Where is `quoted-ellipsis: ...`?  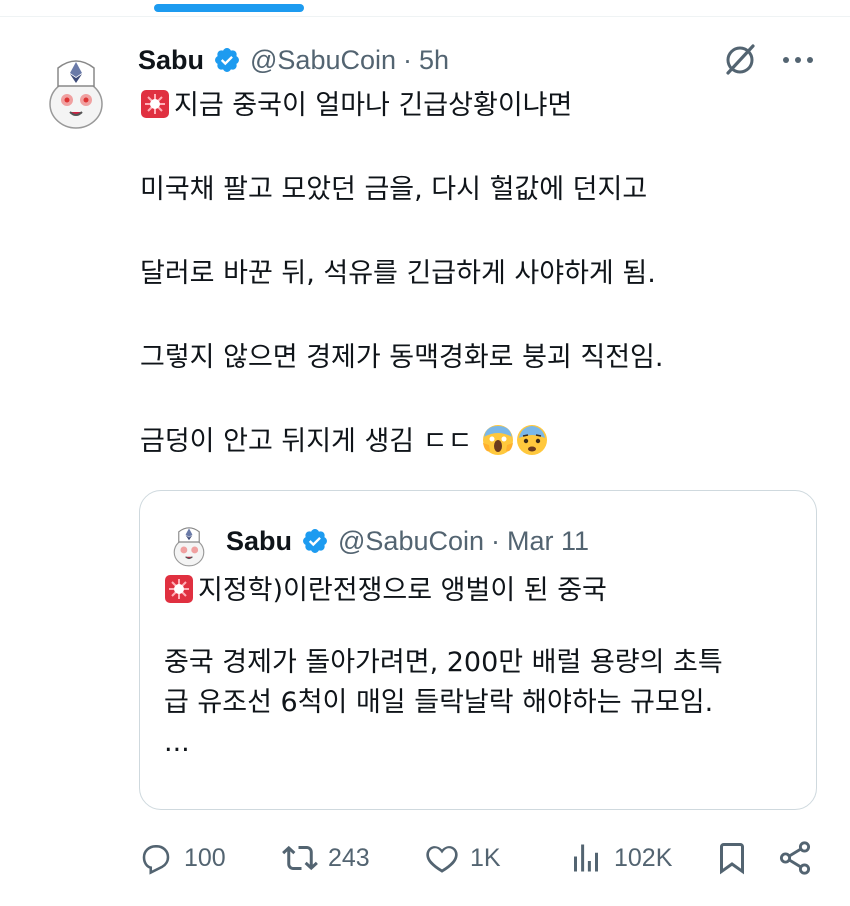 quoted-ellipsis: ... is located at coordinates (177, 742).